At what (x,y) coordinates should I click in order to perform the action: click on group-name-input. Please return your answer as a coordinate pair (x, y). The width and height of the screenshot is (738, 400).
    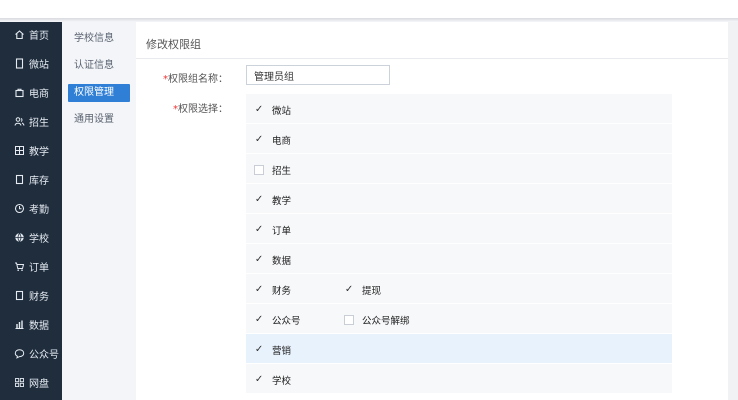
    Looking at the image, I should click on (318, 75).